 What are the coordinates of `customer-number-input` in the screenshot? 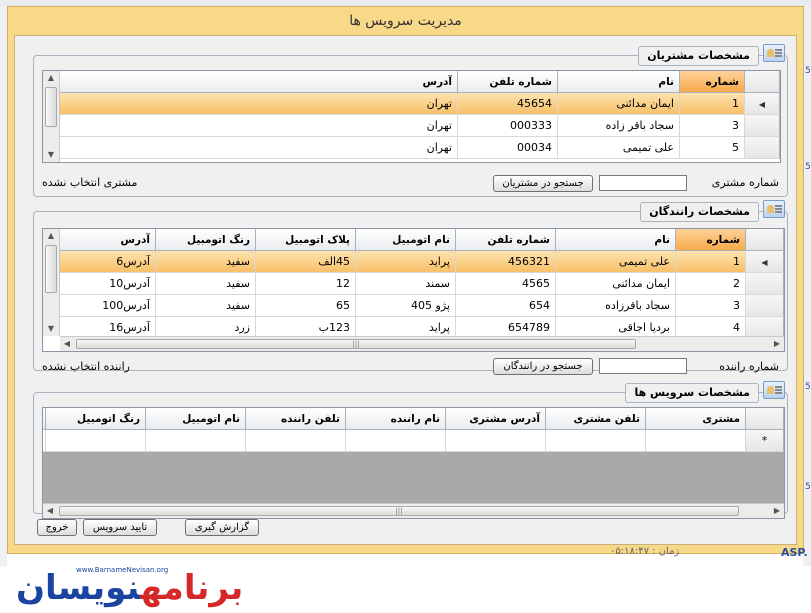 It's located at (643, 183).